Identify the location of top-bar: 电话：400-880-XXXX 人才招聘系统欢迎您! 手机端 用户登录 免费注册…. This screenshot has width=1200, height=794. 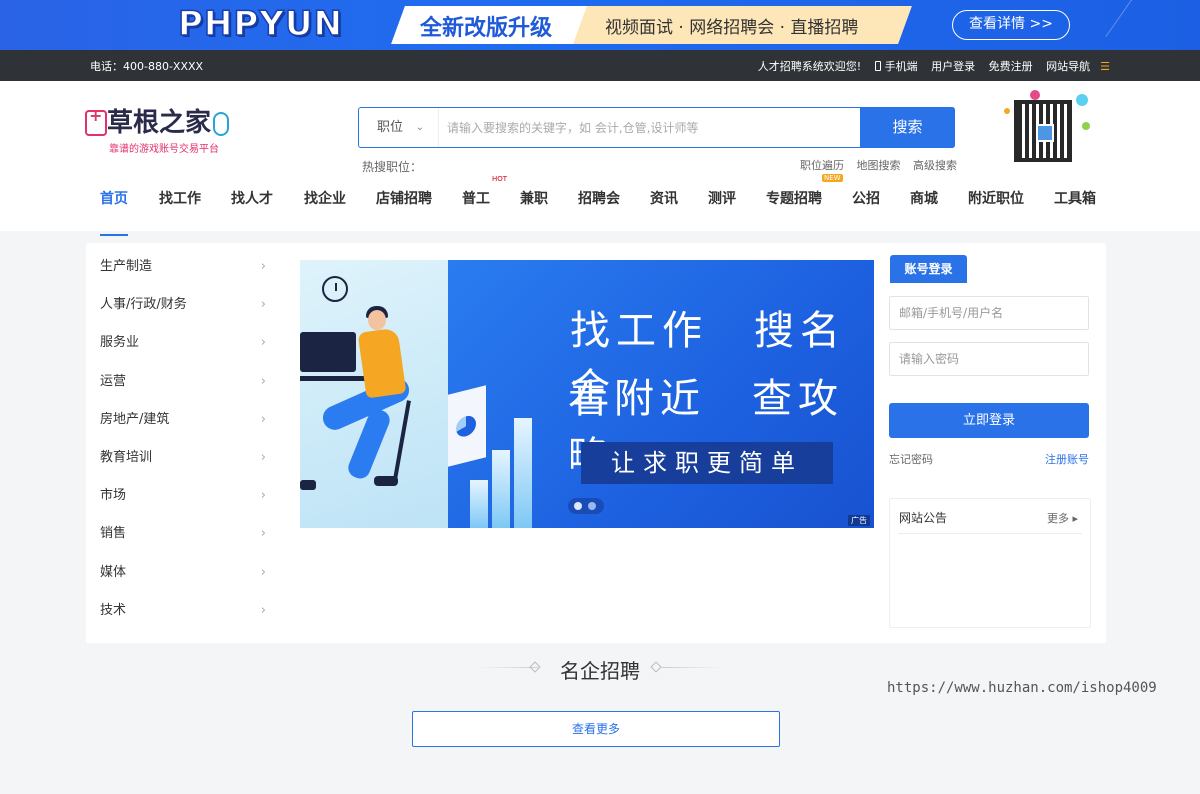
(600, 65).